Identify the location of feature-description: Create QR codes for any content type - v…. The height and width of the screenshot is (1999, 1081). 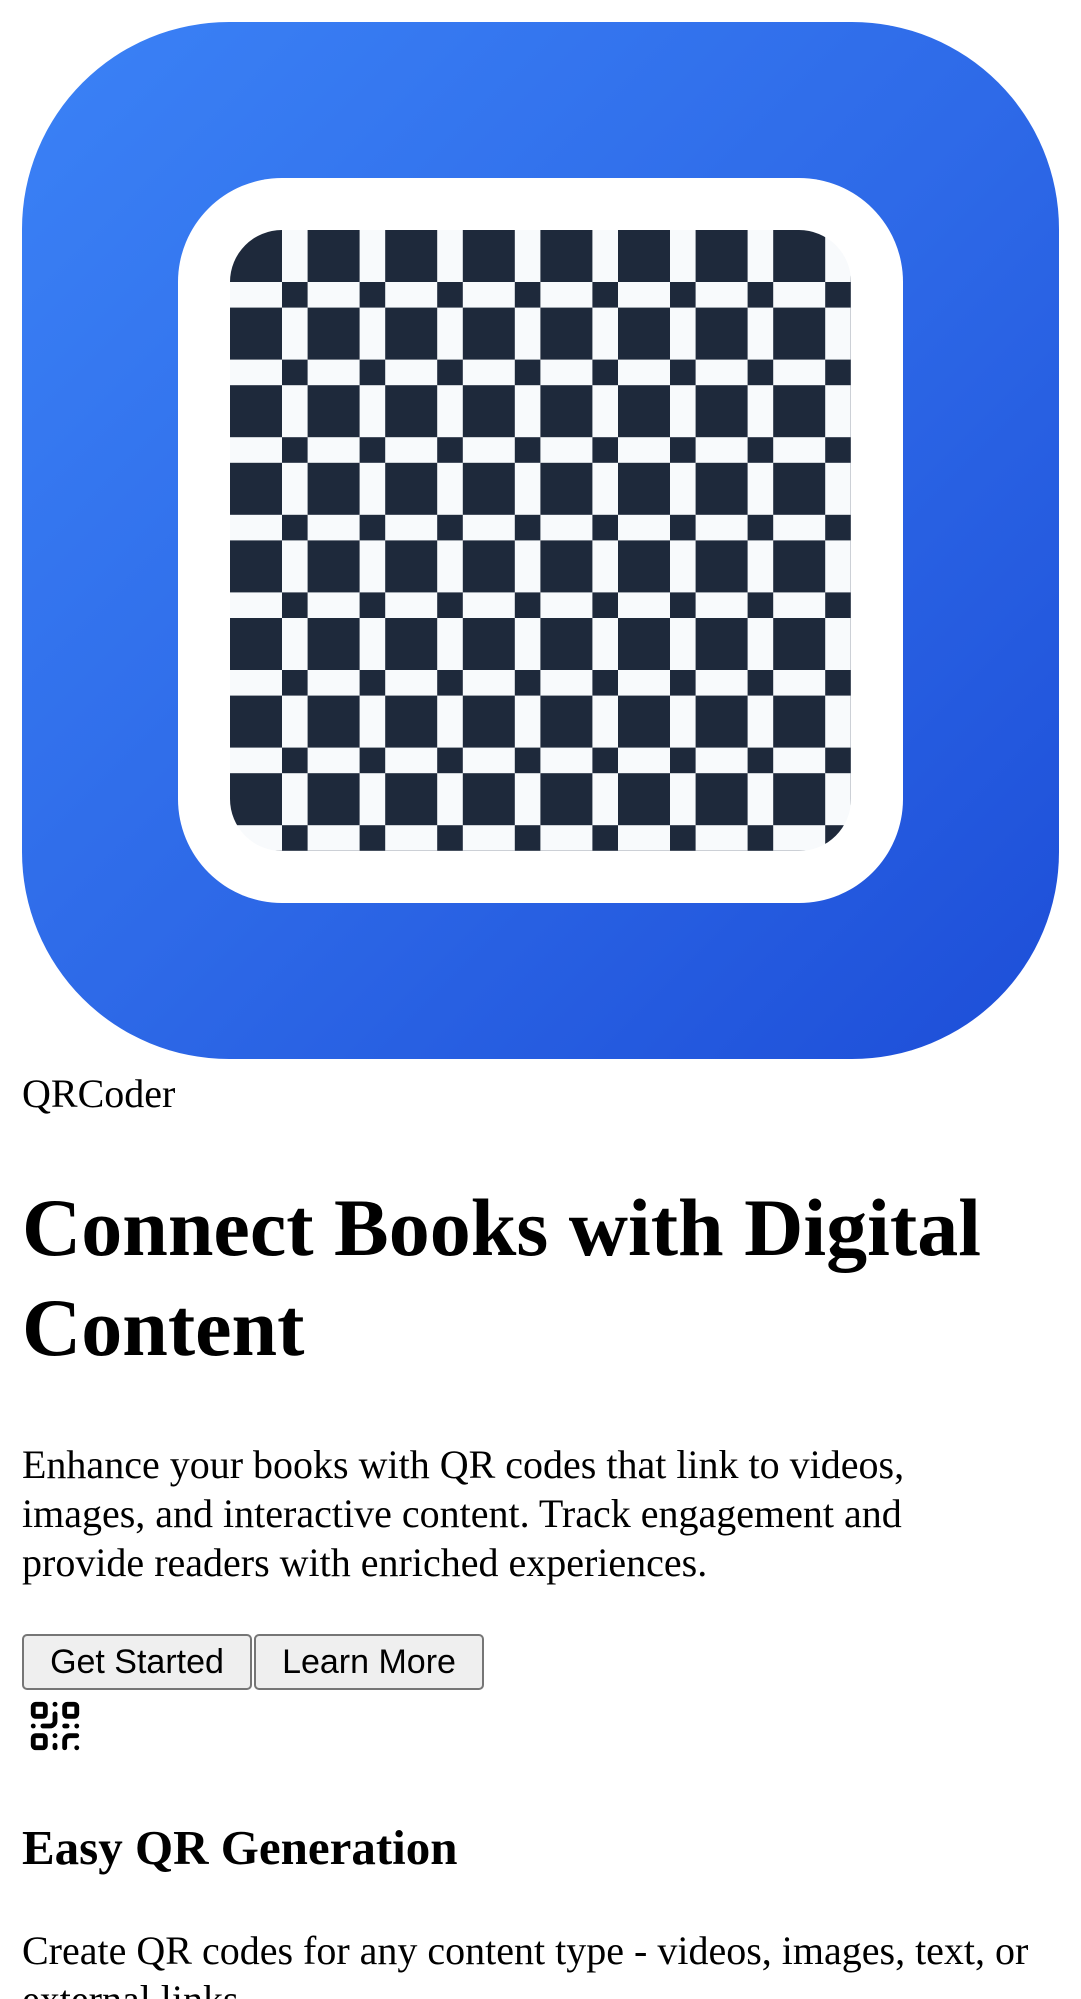
(525, 1963).